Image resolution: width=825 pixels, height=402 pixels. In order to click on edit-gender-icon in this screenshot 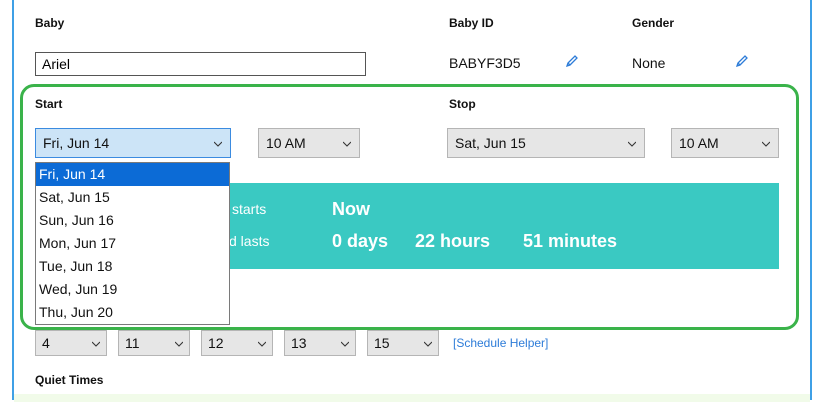, I will do `click(742, 61)`.